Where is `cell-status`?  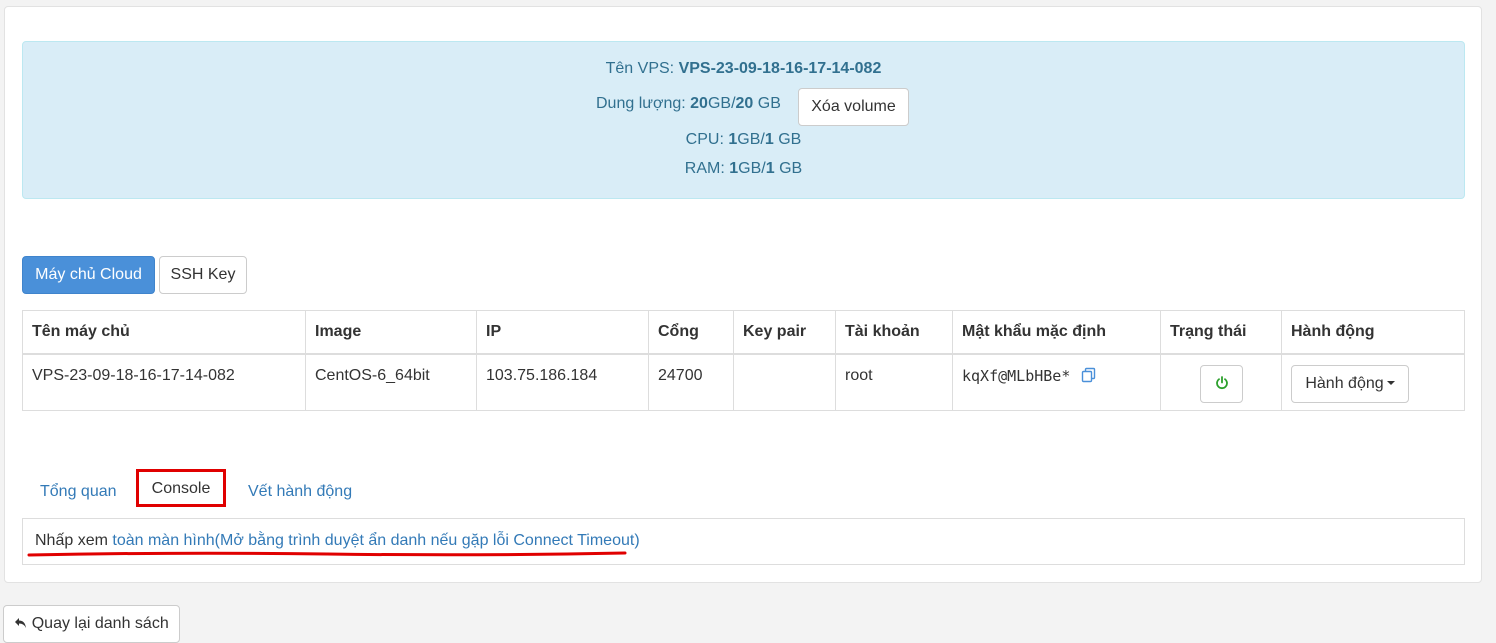 cell-status is located at coordinates (1221, 382).